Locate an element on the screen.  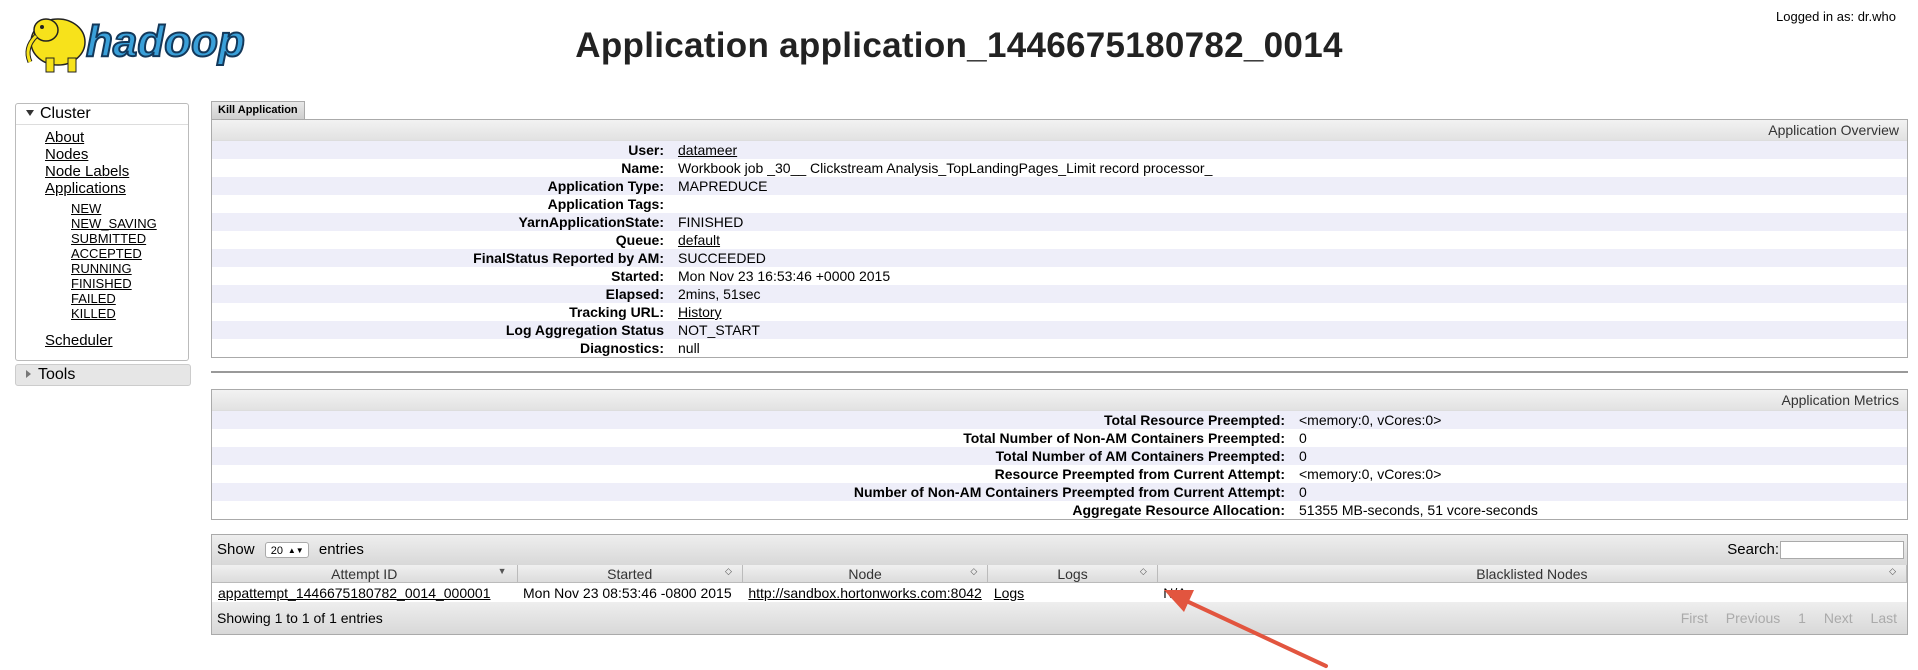
overview-row: Elapsed: 2mins, 51sec is located at coordinates (1059, 294).